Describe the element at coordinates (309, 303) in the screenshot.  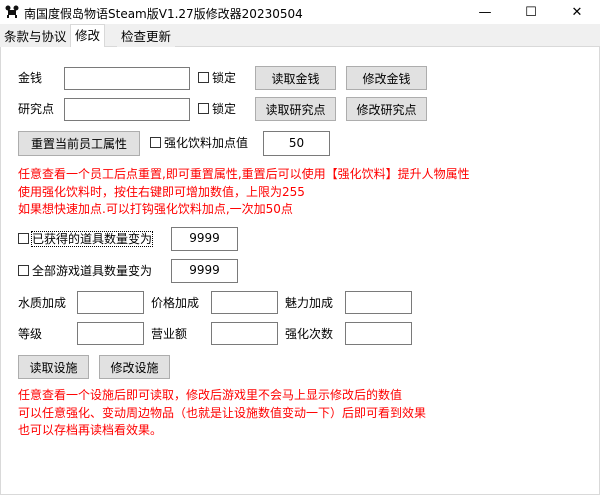
I see `charm-label: 魅力加成` at that location.